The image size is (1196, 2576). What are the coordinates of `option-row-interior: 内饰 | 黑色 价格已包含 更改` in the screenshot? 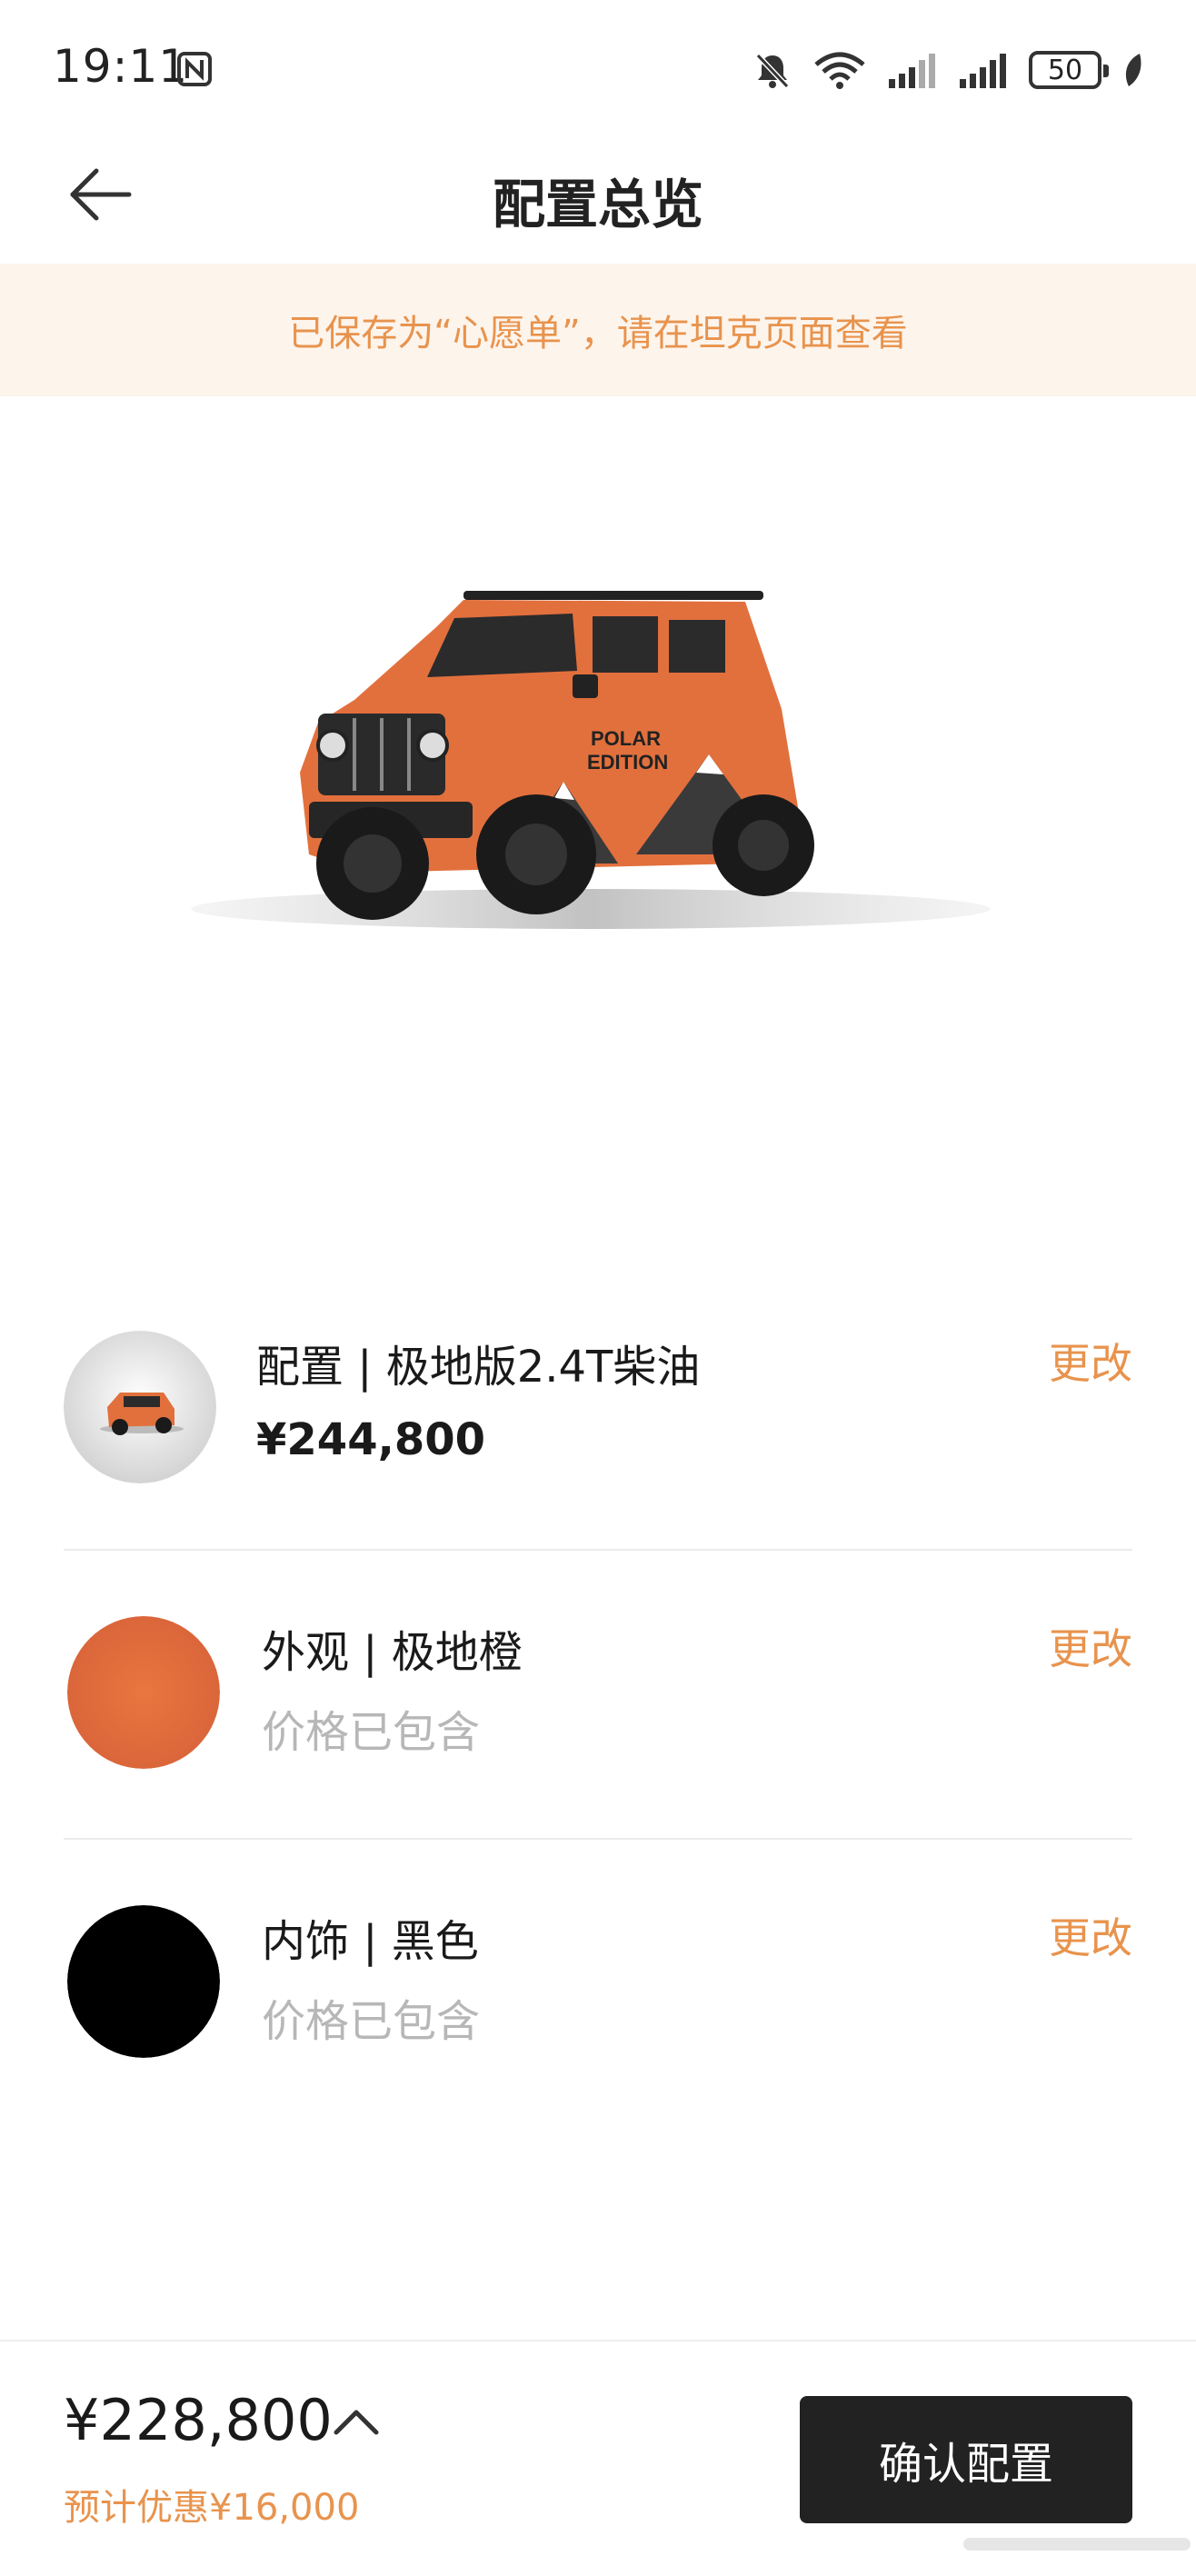 It's located at (598, 1983).